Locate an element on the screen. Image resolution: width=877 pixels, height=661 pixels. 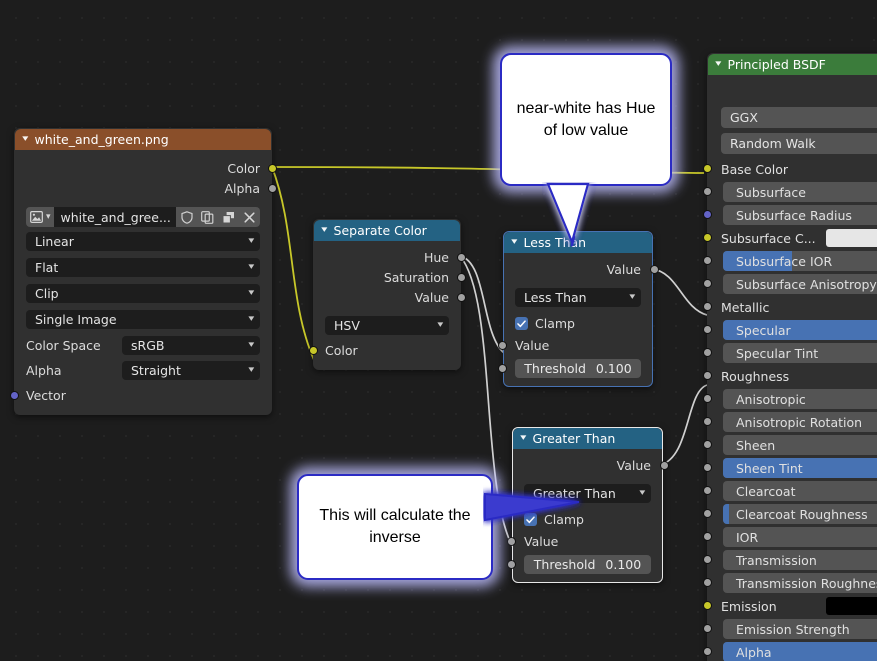
chevron-down-icon: ▾ is located at coordinates (48, 217).